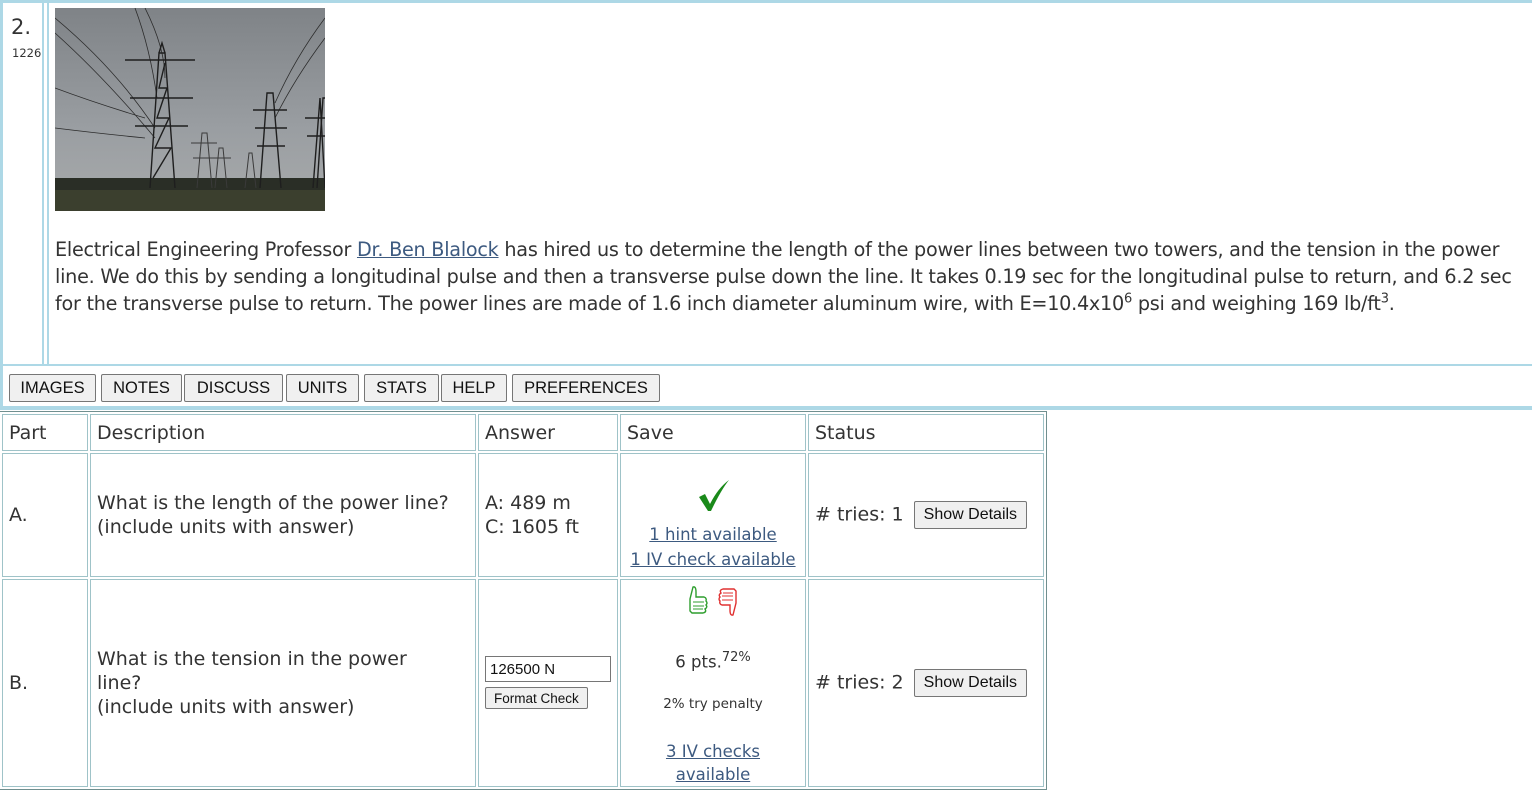  What do you see at coordinates (45, 432) in the screenshot?
I see `header-part: Part` at bounding box center [45, 432].